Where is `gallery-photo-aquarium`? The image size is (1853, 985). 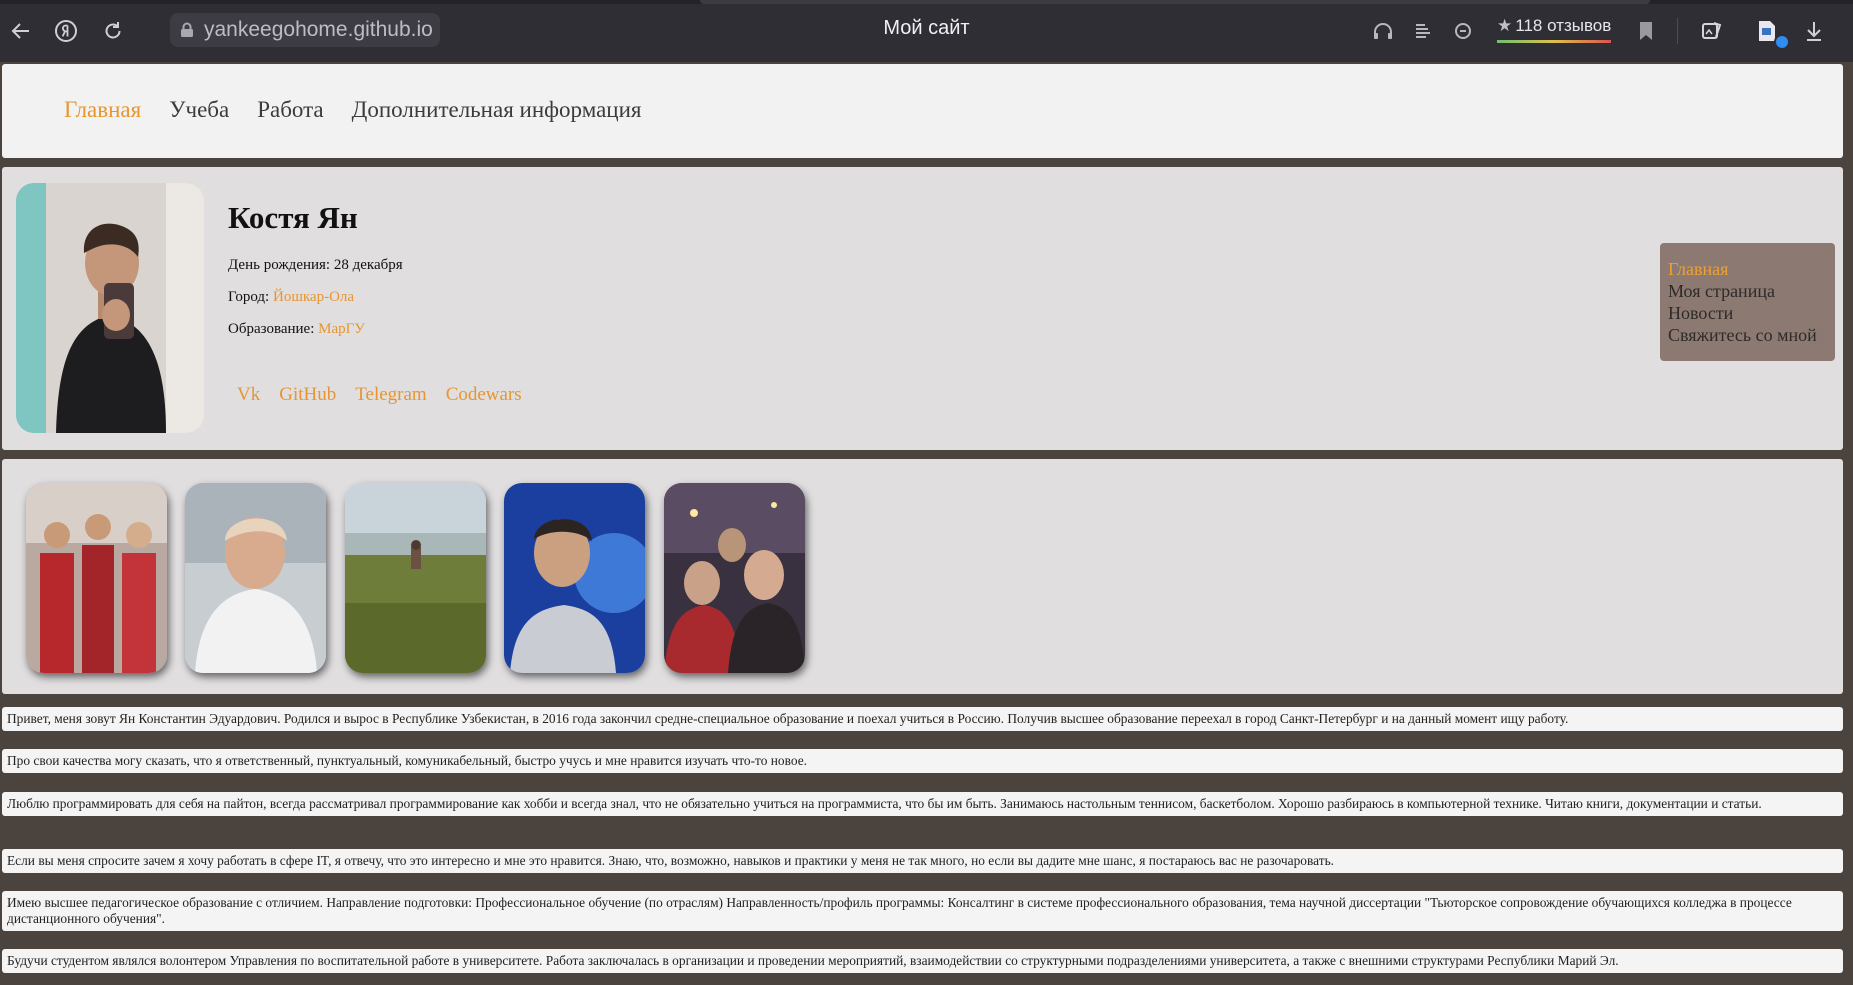 gallery-photo-aquarium is located at coordinates (574, 578).